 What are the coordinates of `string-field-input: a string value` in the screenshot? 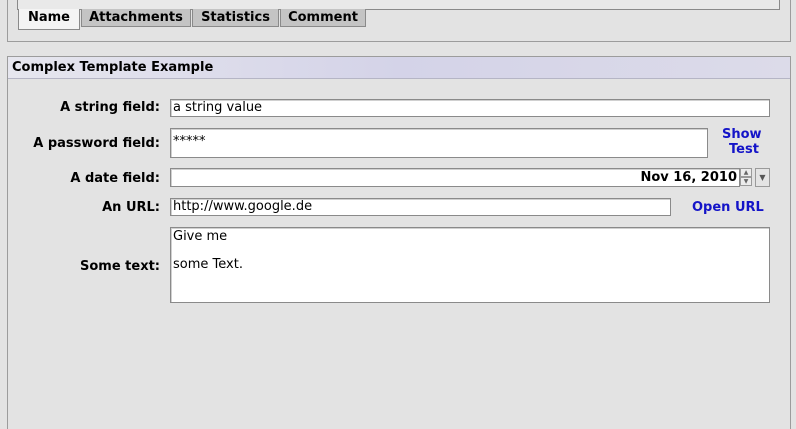 It's located at (470, 108).